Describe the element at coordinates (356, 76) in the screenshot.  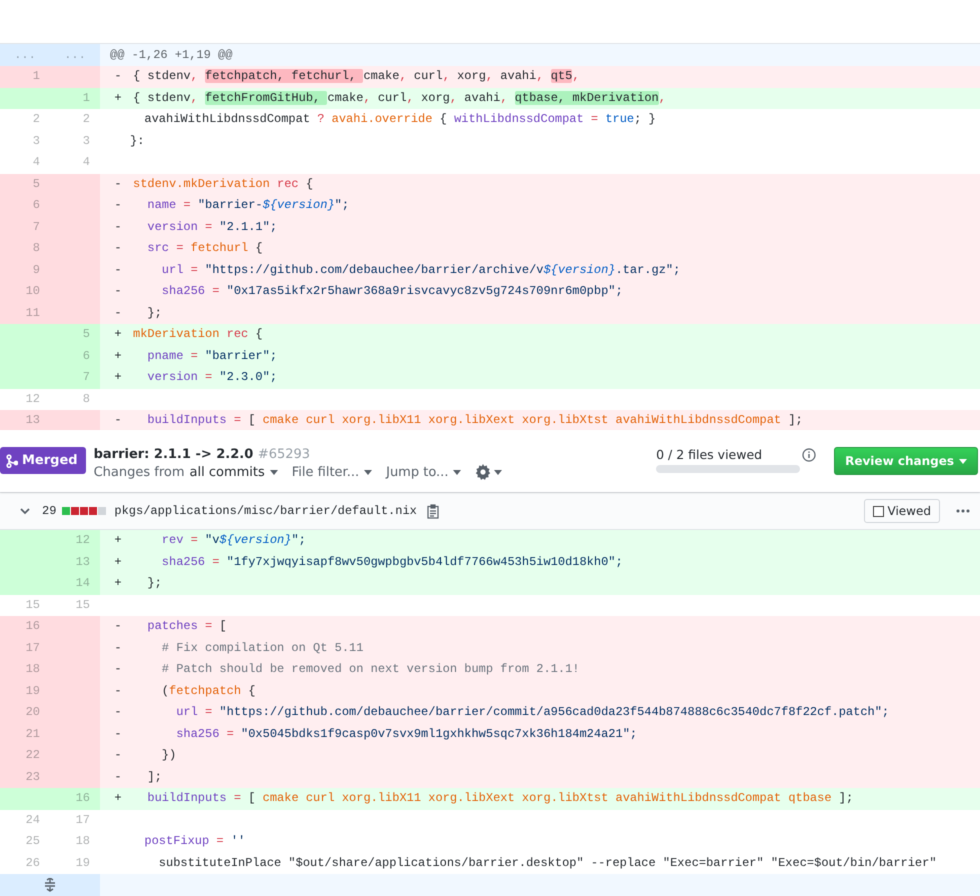
I see `code-line: { stdenv, fetchpatch, fetchurl, cmake, curl, xorg, avahi, qt5,` at that location.